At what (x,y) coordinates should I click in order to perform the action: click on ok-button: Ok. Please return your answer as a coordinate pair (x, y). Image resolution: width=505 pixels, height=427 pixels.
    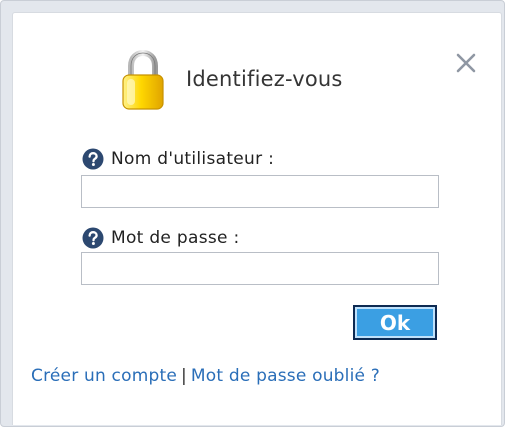
    Looking at the image, I should click on (395, 322).